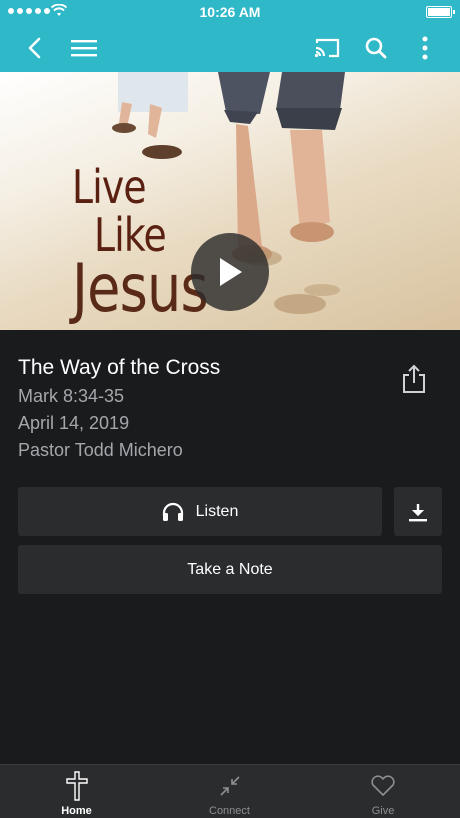 This screenshot has height=818, width=460. I want to click on play-icon, so click(231, 272).